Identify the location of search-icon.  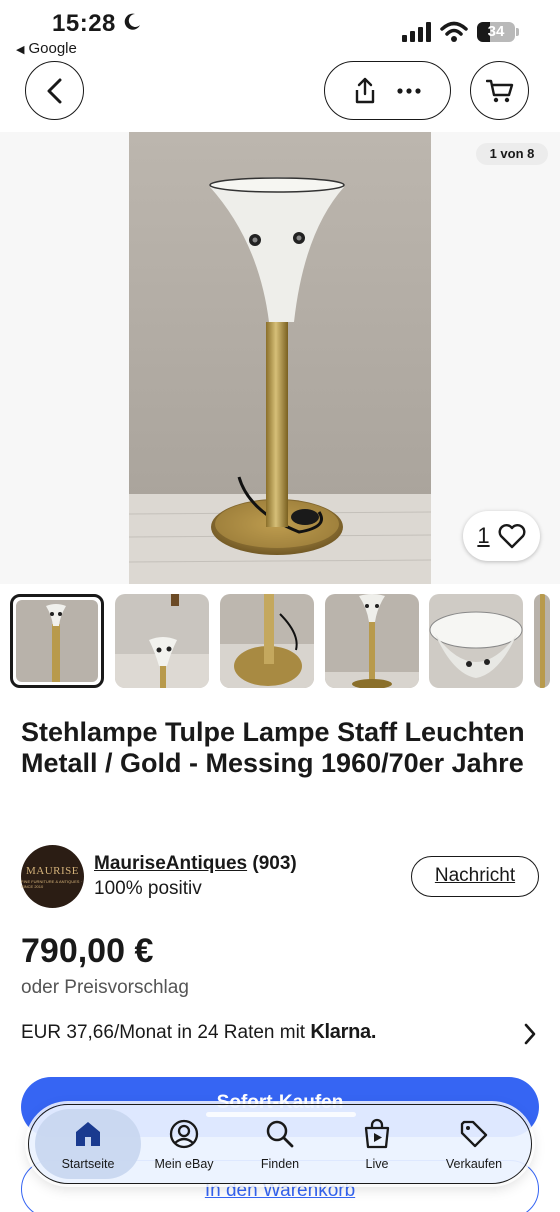
(280, 1134).